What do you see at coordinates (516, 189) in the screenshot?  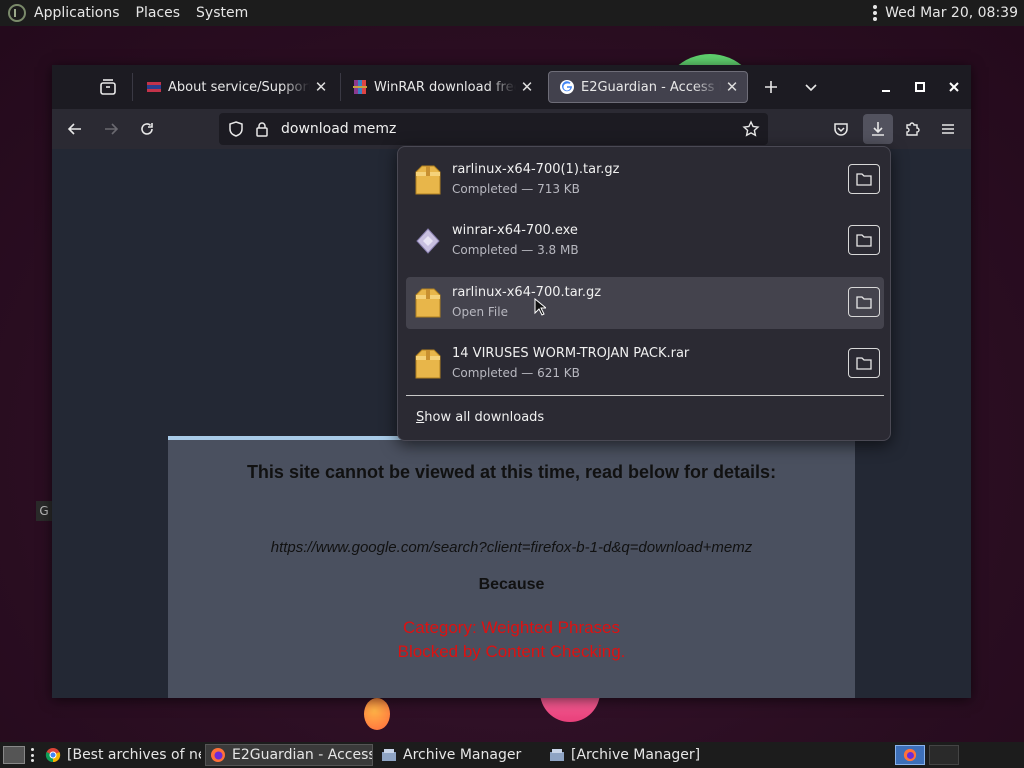 I see `download-status: Completed — 713 KB` at bounding box center [516, 189].